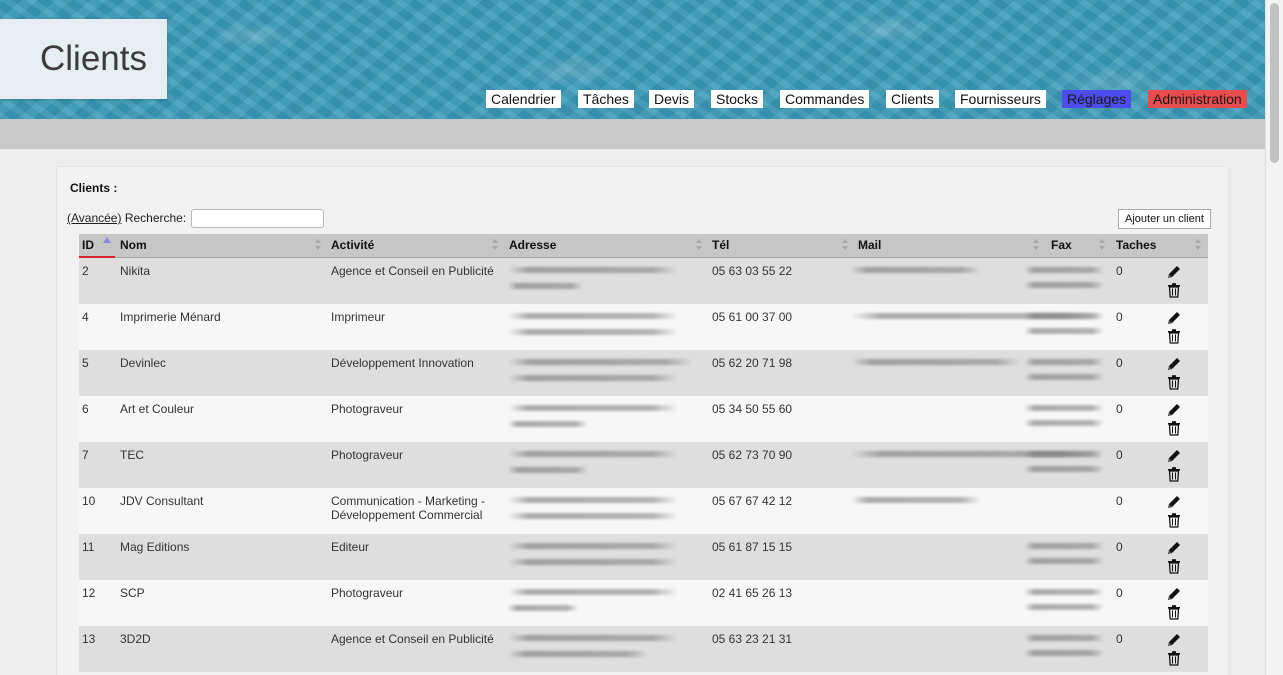 The width and height of the screenshot is (1283, 675). What do you see at coordinates (643, 603) in the screenshot?
I see `table-row: 12 SCP Photograveur 02 41 65 26 13 0` at bounding box center [643, 603].